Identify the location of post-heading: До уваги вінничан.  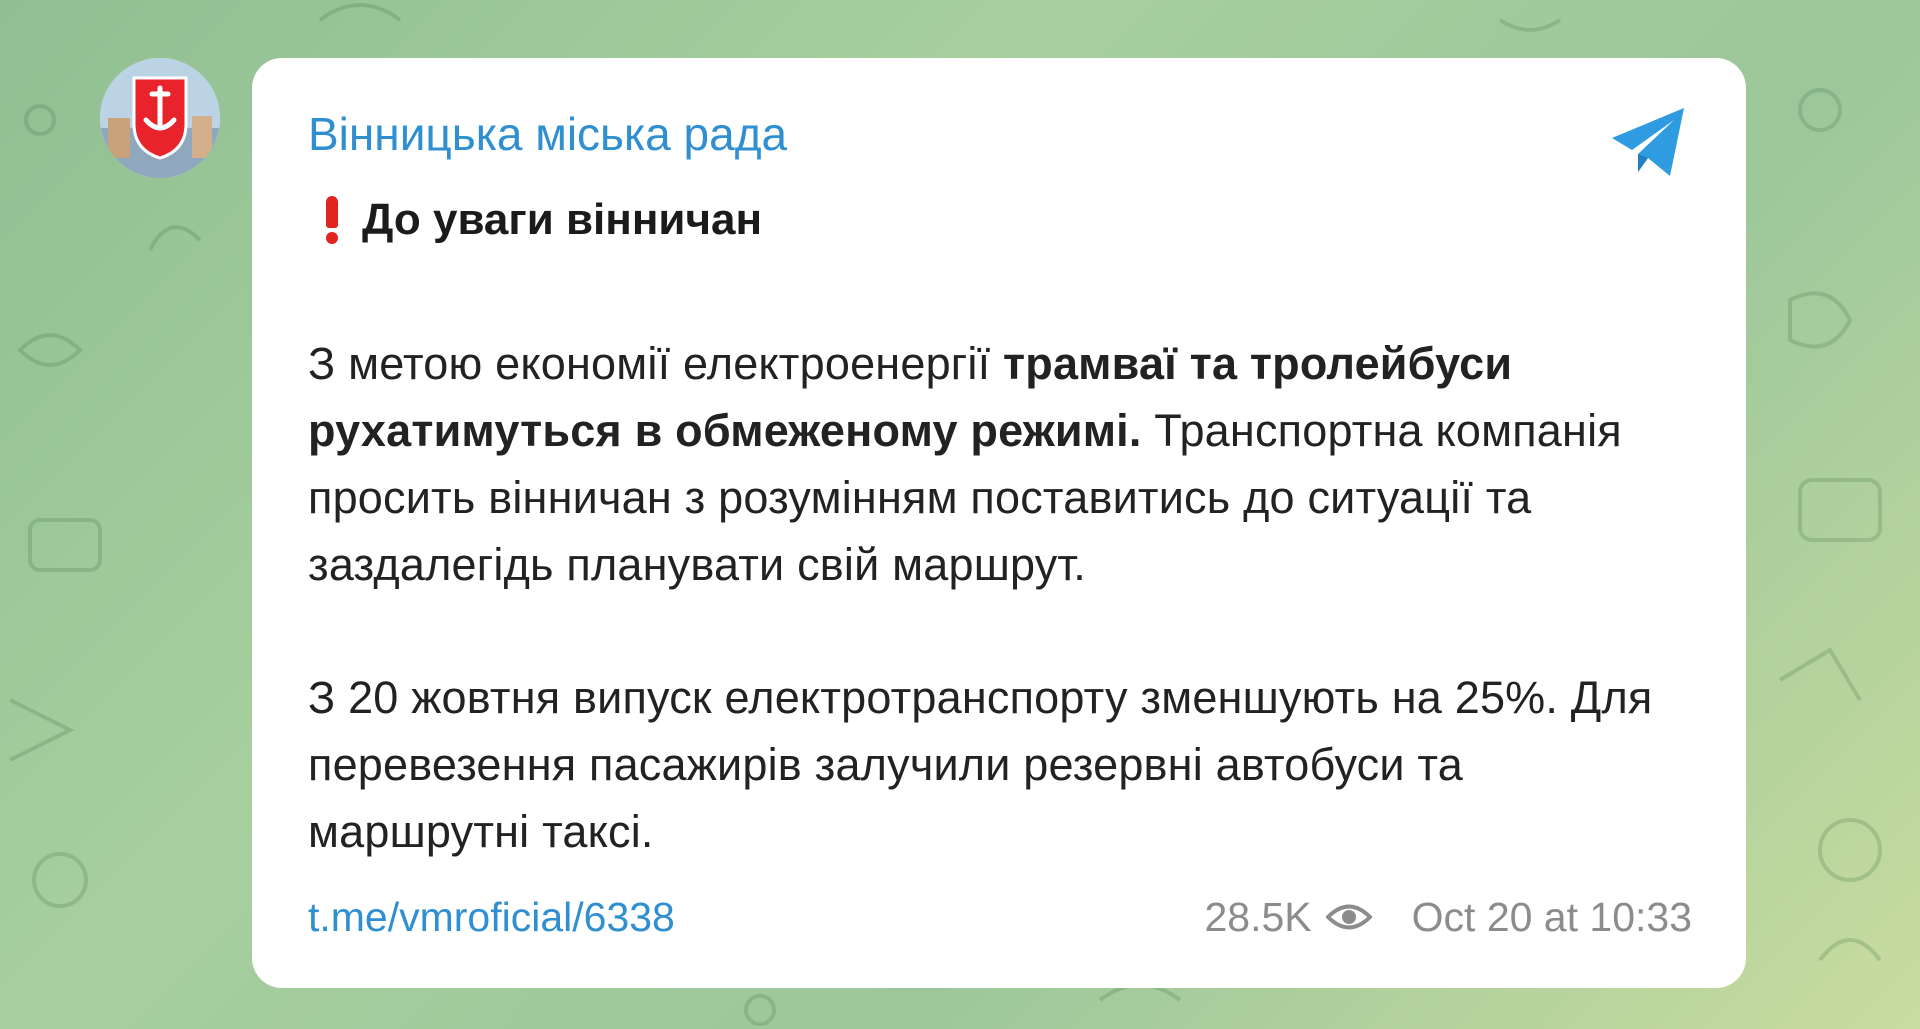
(999, 220).